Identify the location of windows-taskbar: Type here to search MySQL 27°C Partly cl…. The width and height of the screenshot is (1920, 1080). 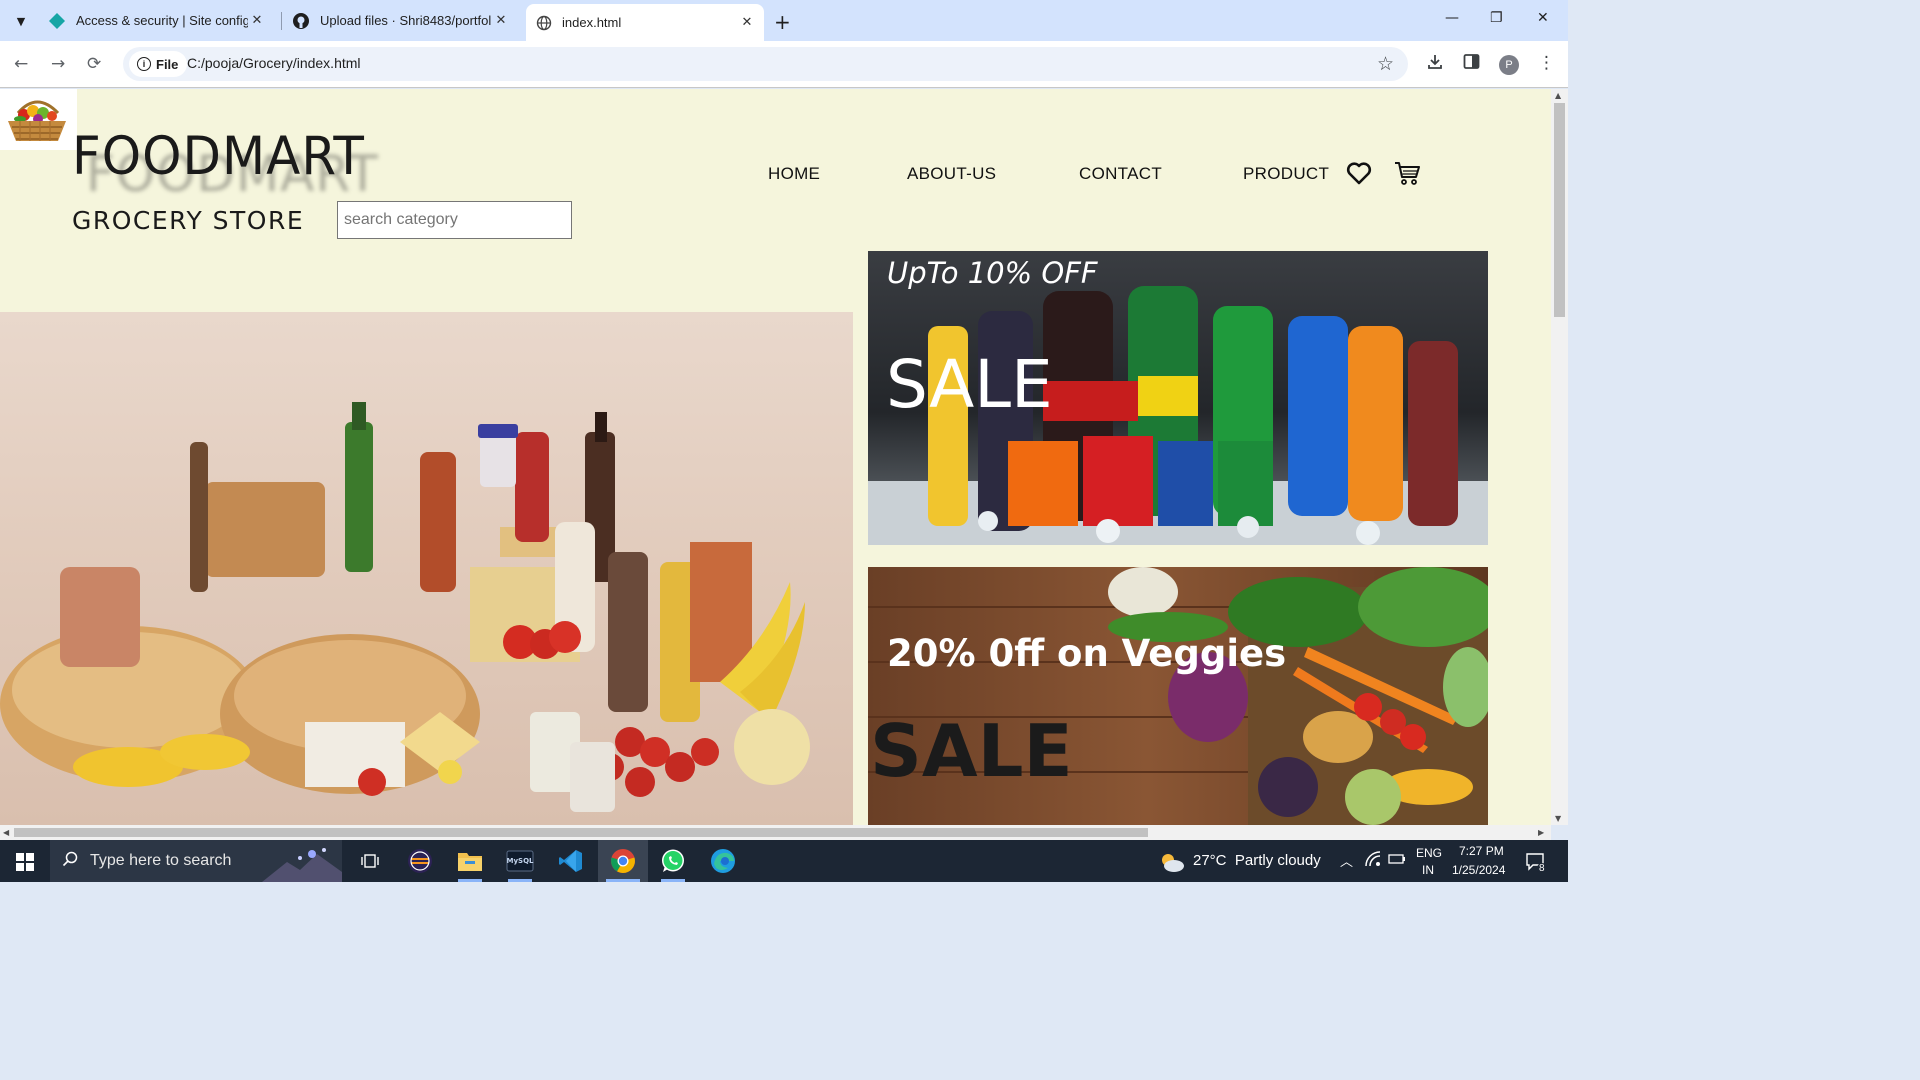
(784, 861).